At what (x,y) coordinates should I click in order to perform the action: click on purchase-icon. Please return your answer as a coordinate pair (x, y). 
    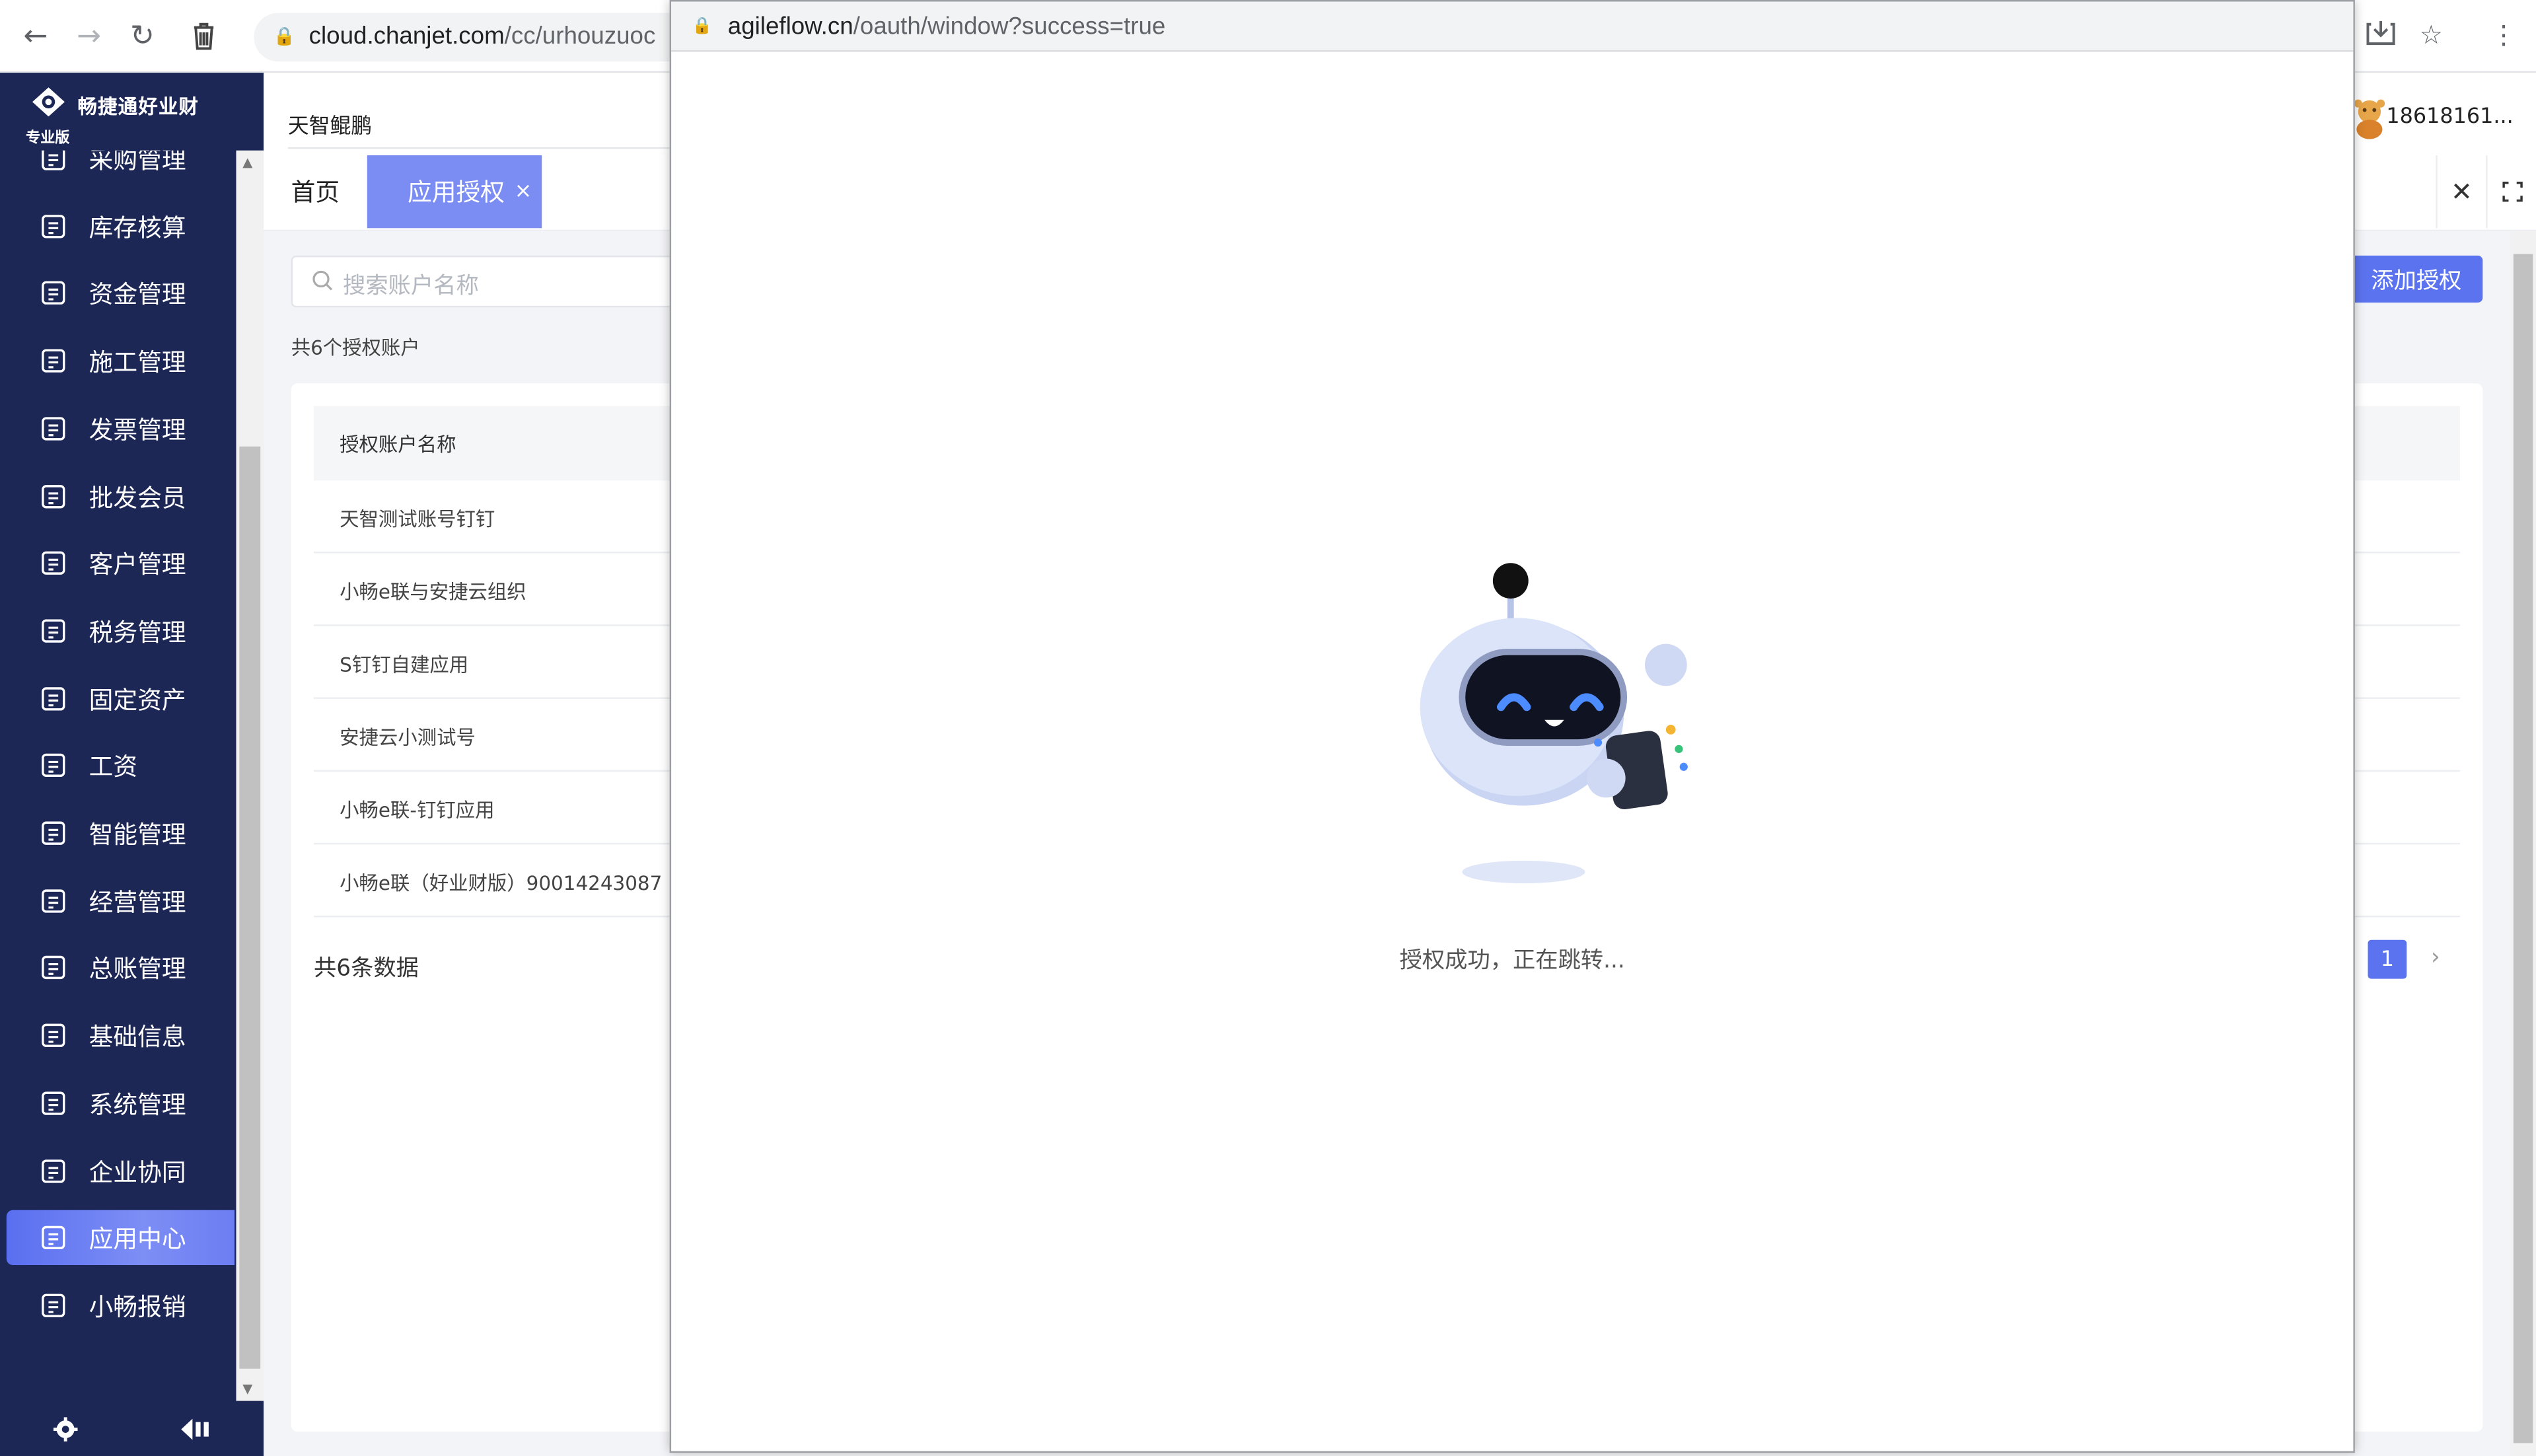
    Looking at the image, I should click on (54, 160).